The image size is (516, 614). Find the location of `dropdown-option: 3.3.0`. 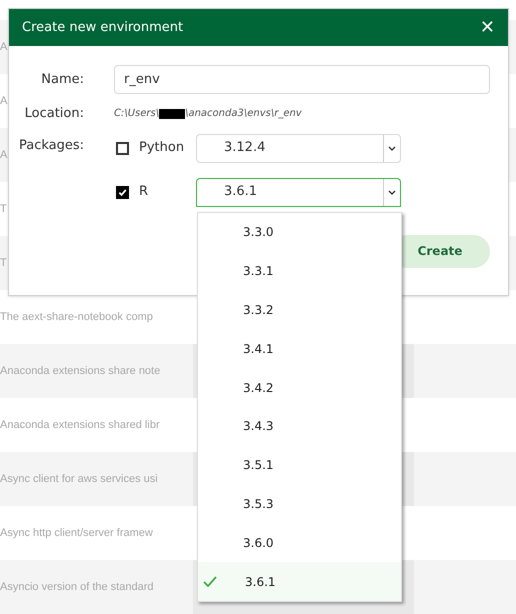

dropdown-option: 3.3.0 is located at coordinates (299, 232).